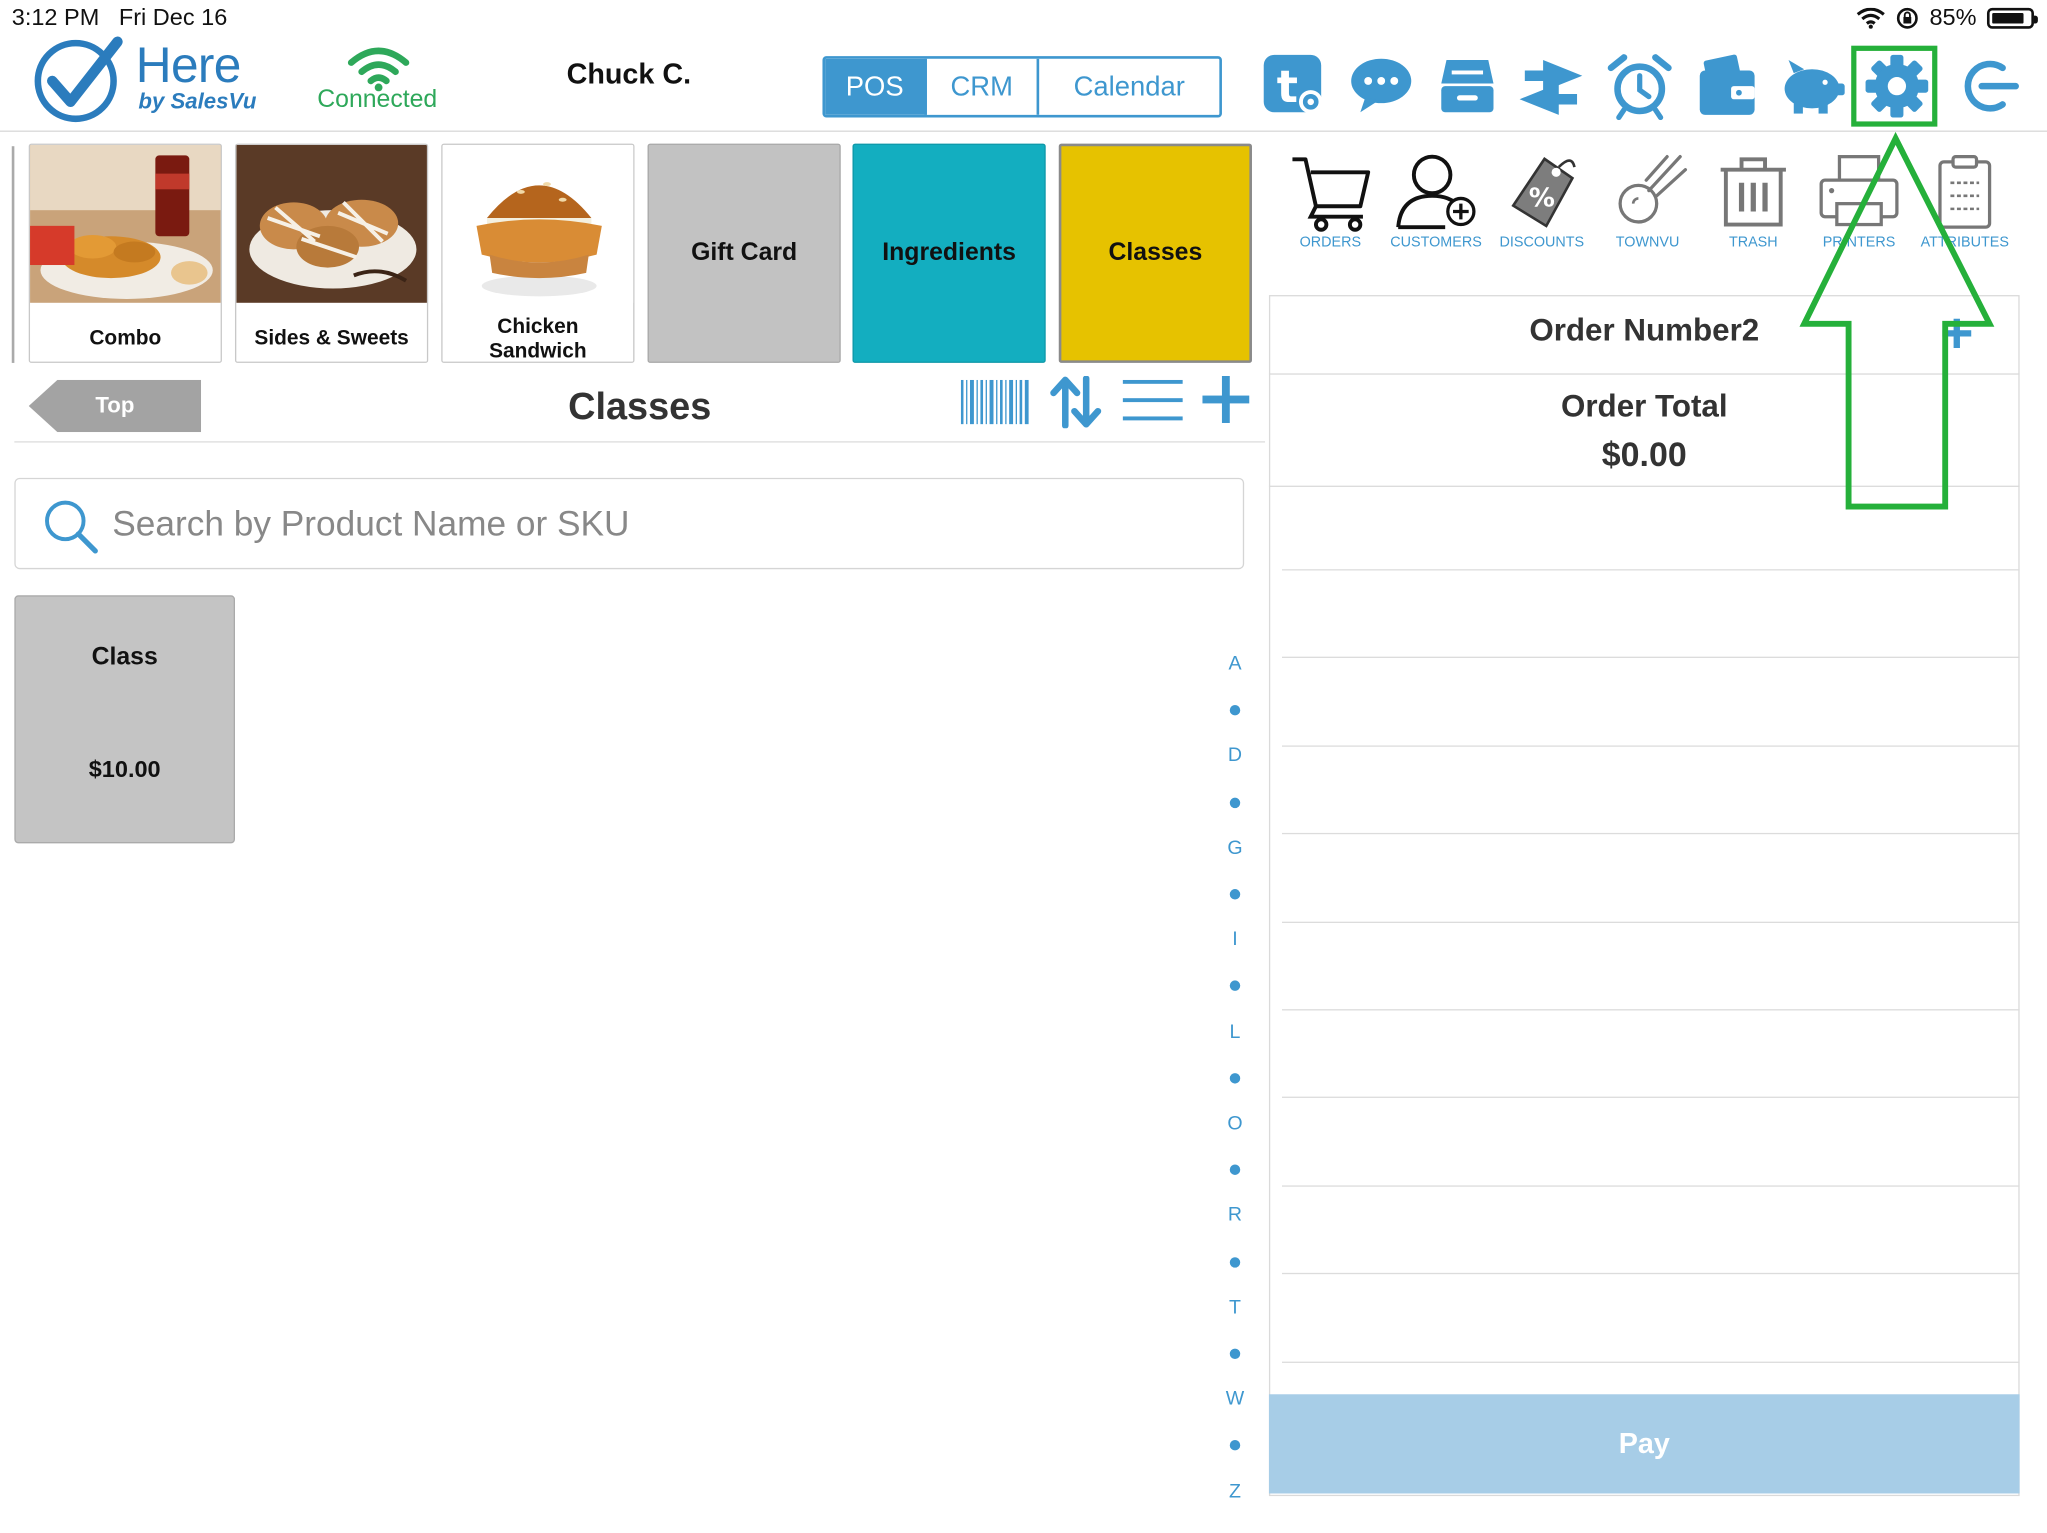 The height and width of the screenshot is (1533, 2047). I want to click on pay-button: Pay, so click(1644, 1444).